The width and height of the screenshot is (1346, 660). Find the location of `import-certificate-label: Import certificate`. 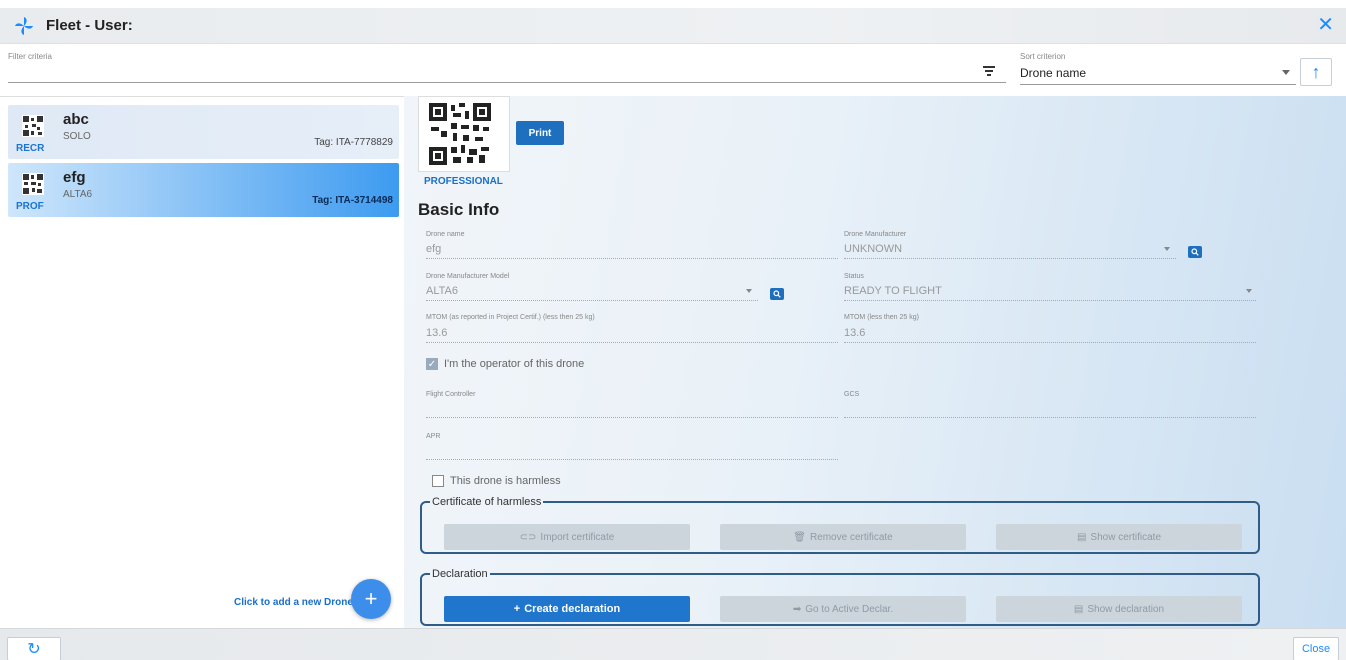

import-certificate-label: Import certificate is located at coordinates (577, 537).